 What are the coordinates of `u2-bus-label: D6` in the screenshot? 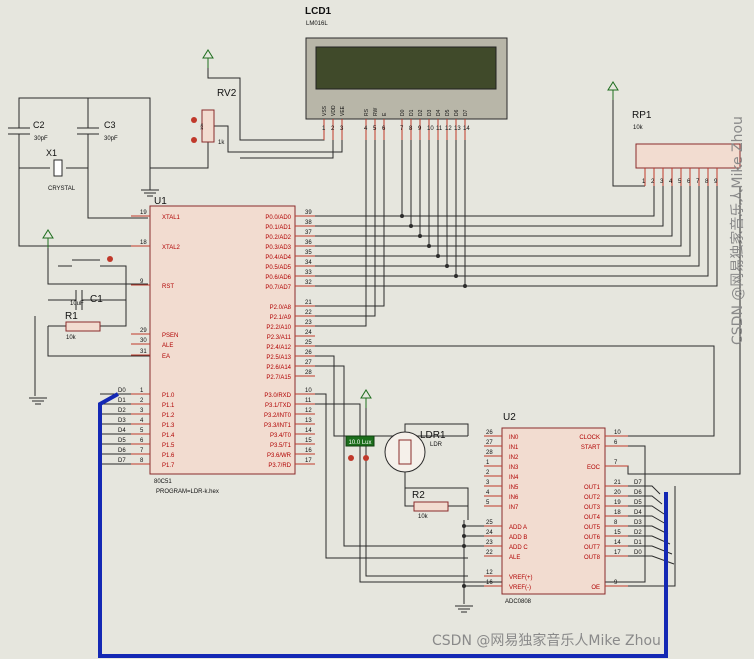 It's located at (638, 493).